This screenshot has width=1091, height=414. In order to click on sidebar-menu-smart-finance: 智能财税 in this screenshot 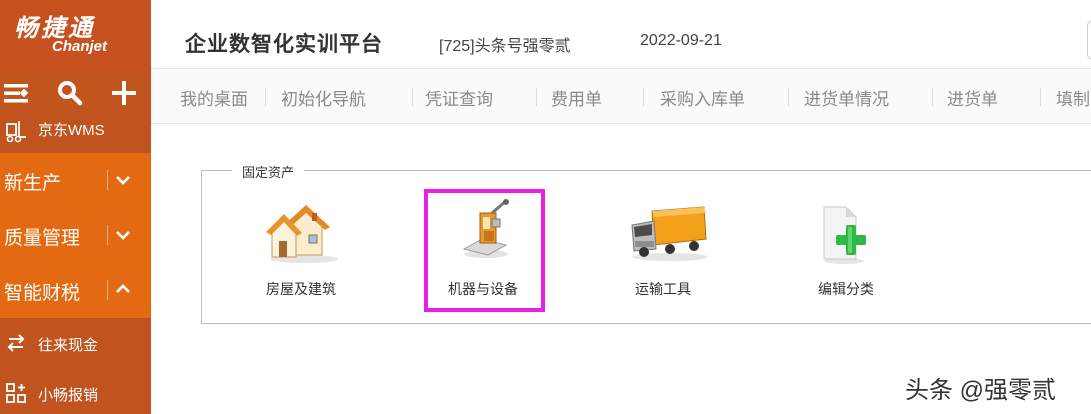, I will do `click(75, 290)`.